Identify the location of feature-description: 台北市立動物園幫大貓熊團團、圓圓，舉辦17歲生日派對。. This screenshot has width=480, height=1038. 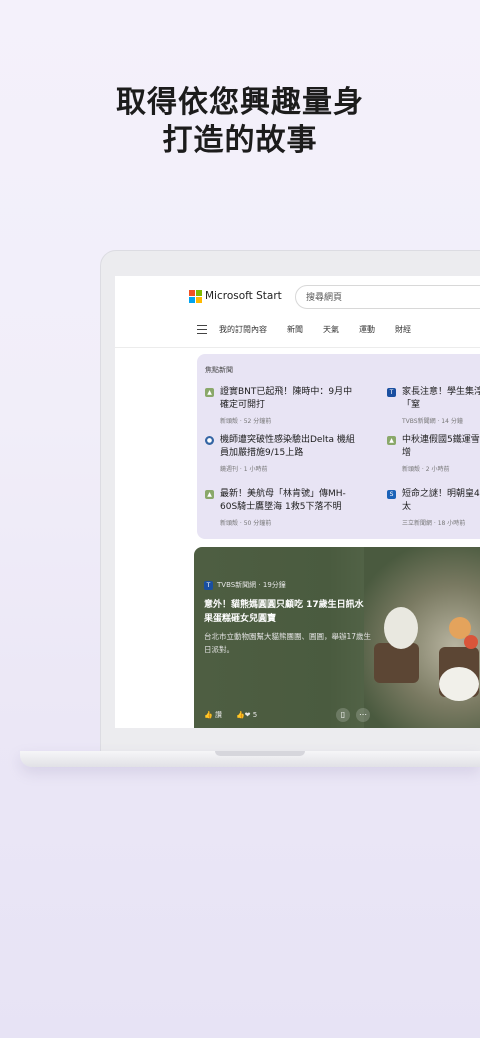
(288, 643).